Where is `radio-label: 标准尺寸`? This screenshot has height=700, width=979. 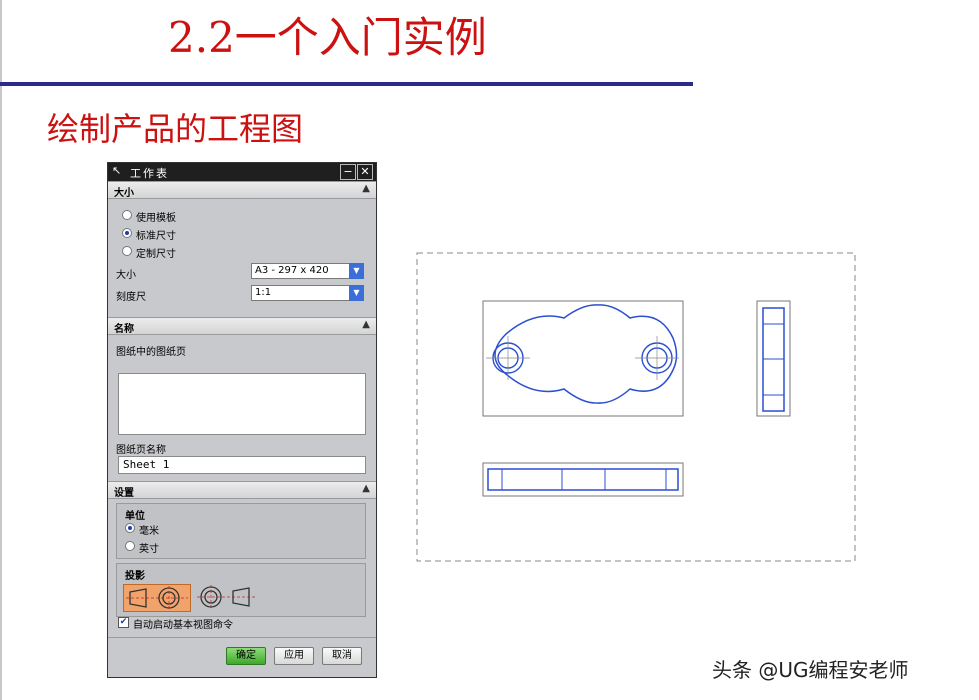
radio-label: 标准尺寸 is located at coordinates (156, 236).